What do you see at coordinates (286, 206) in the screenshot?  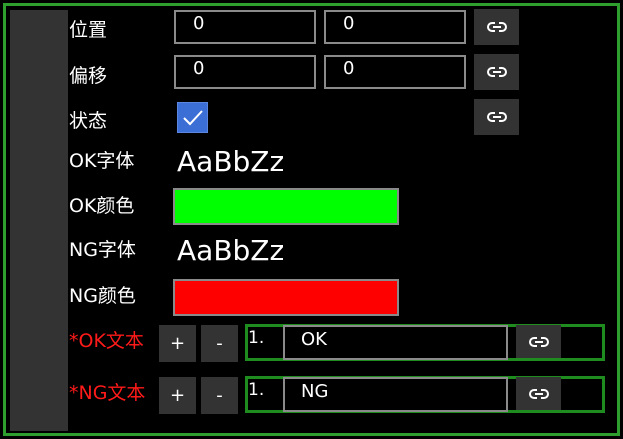 I see `ok-color-swatch` at bounding box center [286, 206].